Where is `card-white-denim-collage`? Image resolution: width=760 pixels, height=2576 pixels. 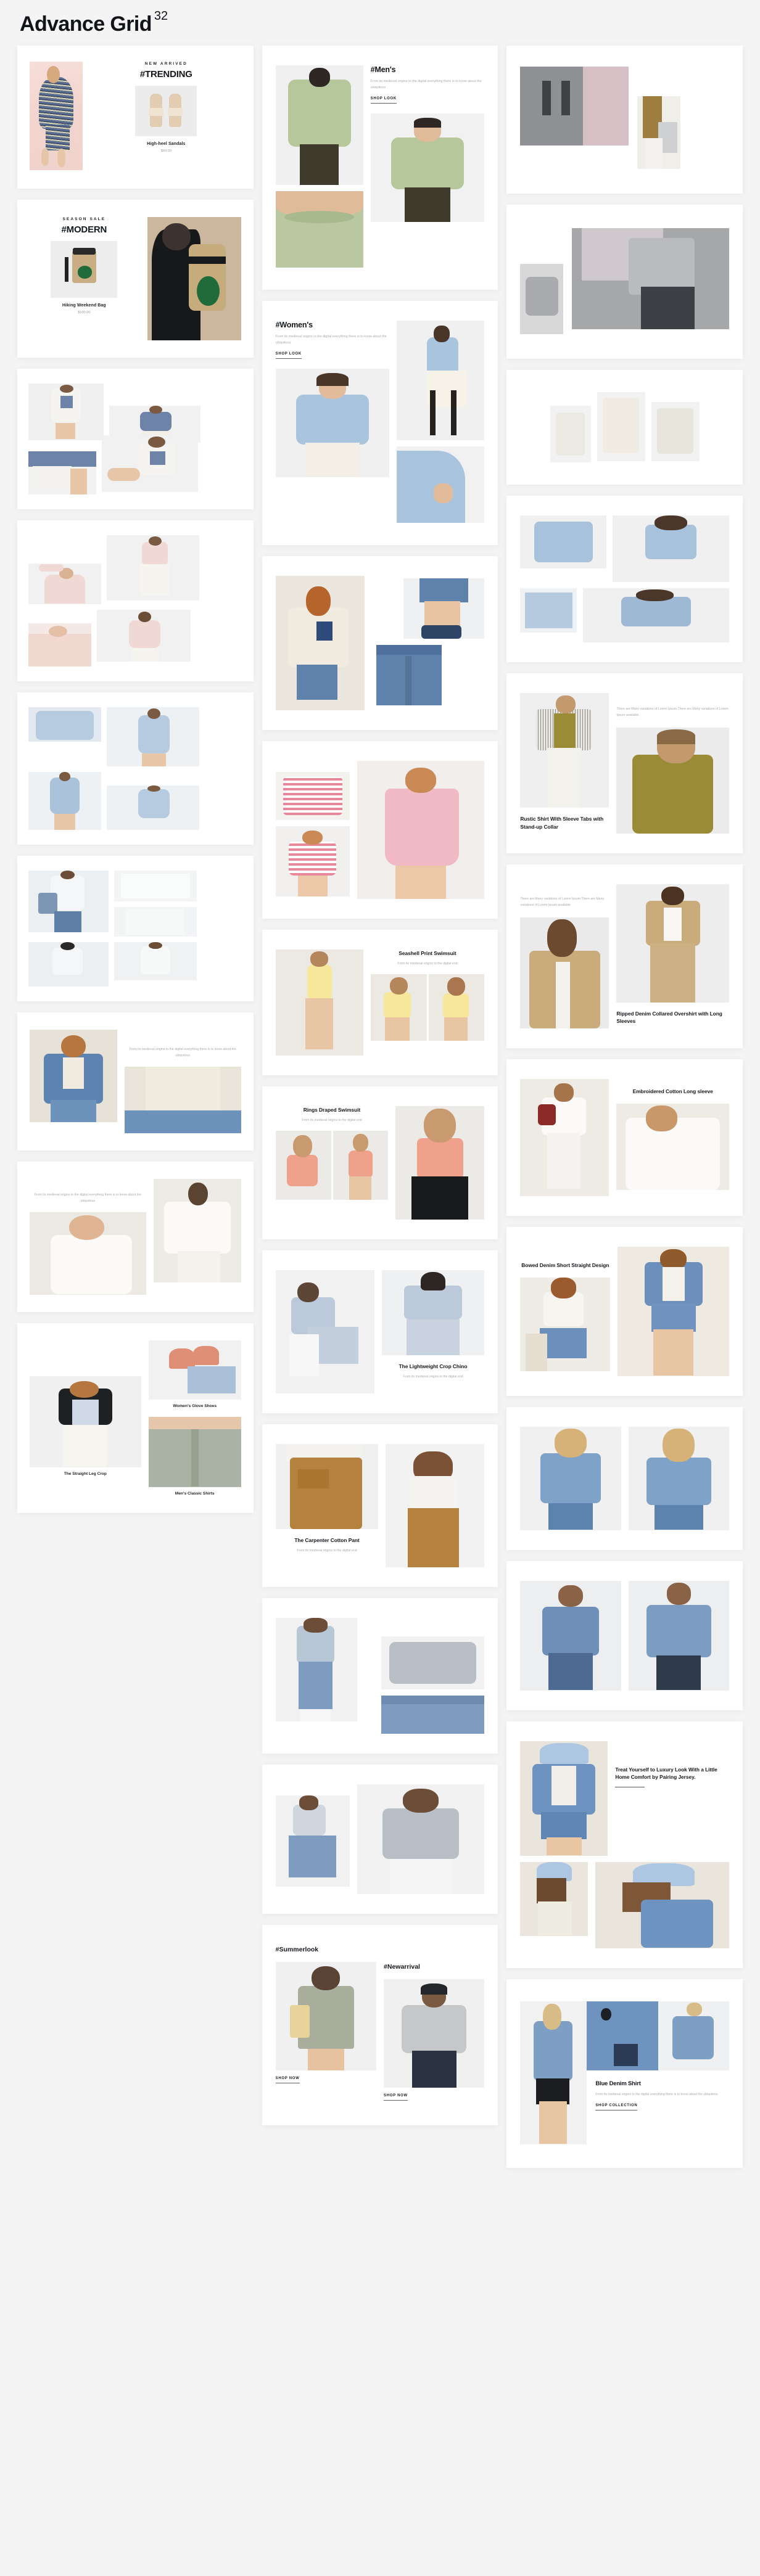 card-white-denim-collage is located at coordinates (135, 439).